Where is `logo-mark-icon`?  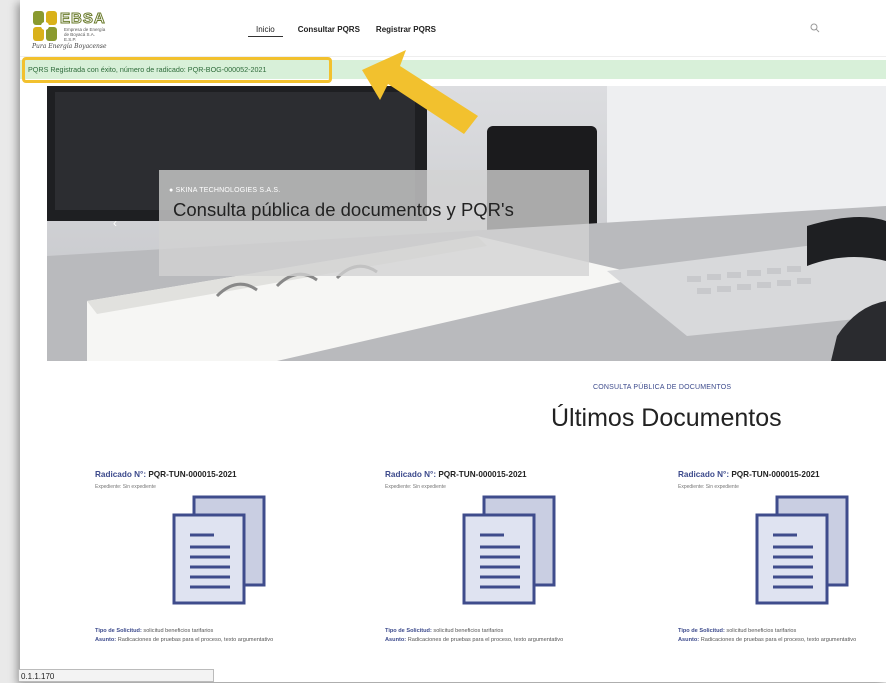 logo-mark-icon is located at coordinates (45, 26).